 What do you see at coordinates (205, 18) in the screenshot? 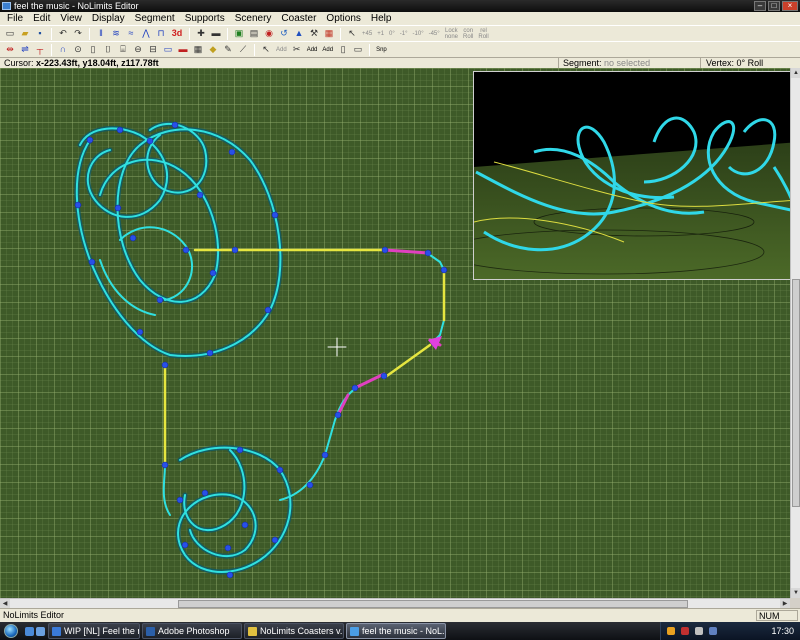
I see `menu-supports: Supports` at bounding box center [205, 18].